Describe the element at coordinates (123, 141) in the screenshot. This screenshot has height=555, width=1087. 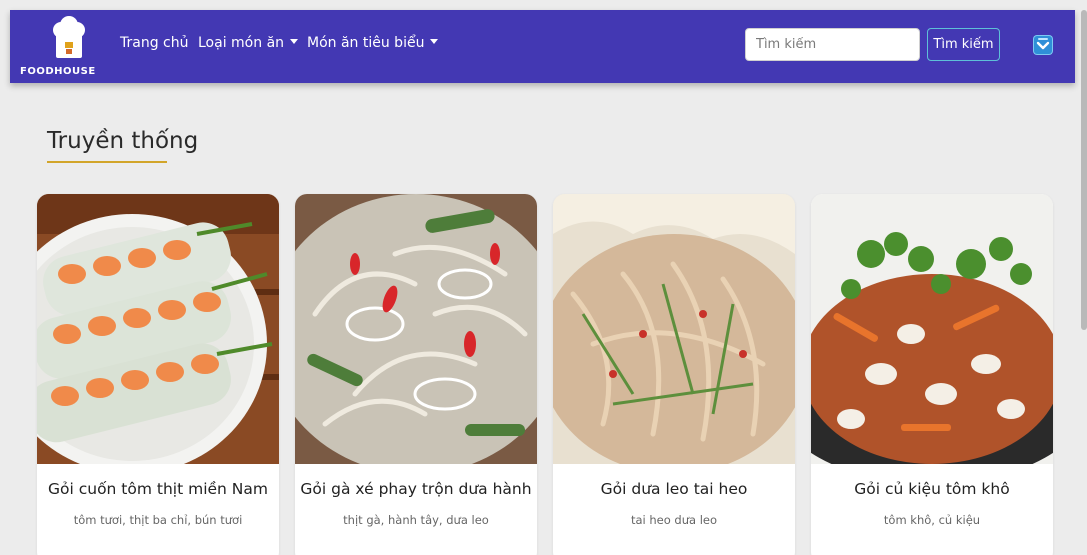
I see `section-title: Truyền thống` at that location.